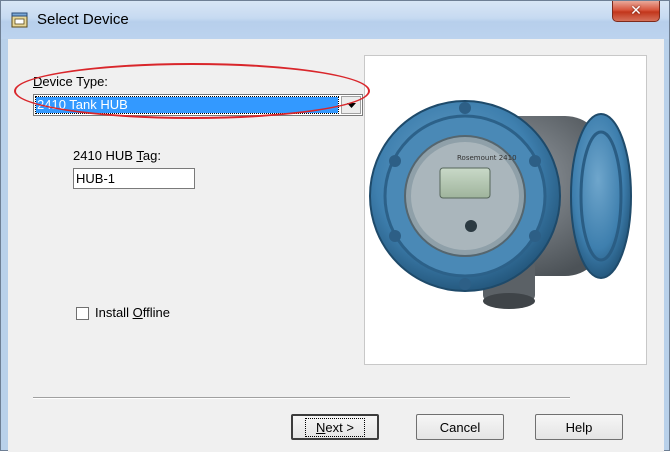 The width and height of the screenshot is (670, 452). Describe the element at coordinates (137, 312) in the screenshot. I see `install-offline-mnemonic: O` at that location.